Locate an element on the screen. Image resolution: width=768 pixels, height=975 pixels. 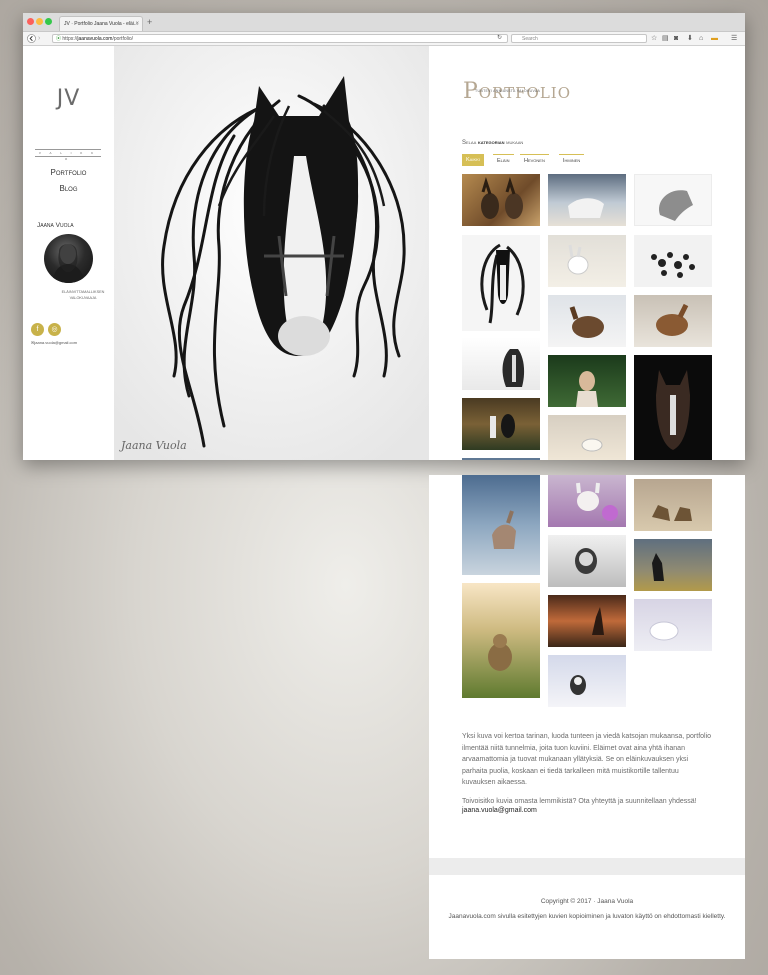
instagram-icon: ◎ is located at coordinates (54, 329).